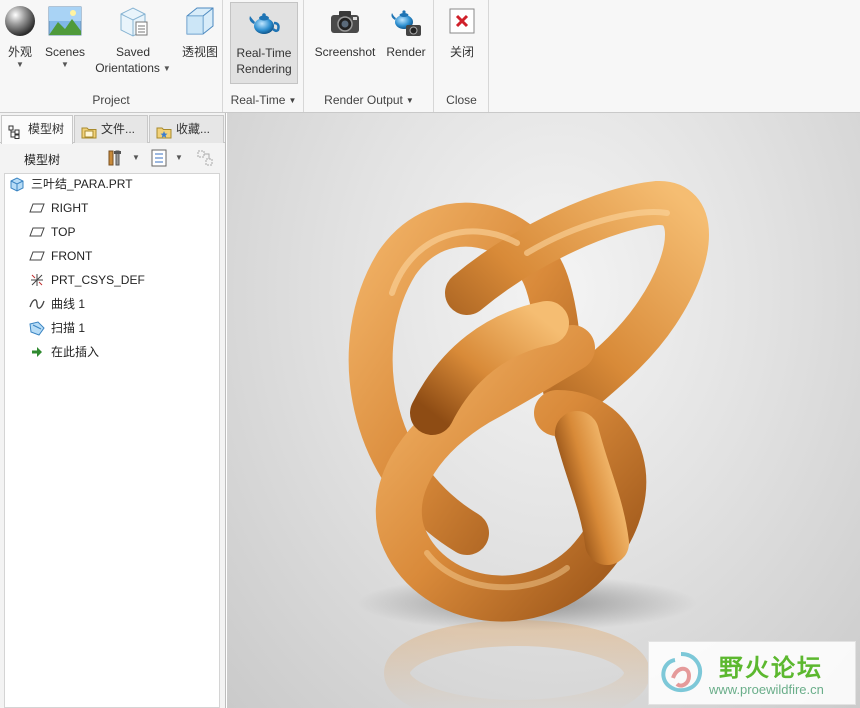 This screenshot has width=860, height=708. Describe the element at coordinates (115, 158) in the screenshot. I see `tree-settings-icon` at that location.